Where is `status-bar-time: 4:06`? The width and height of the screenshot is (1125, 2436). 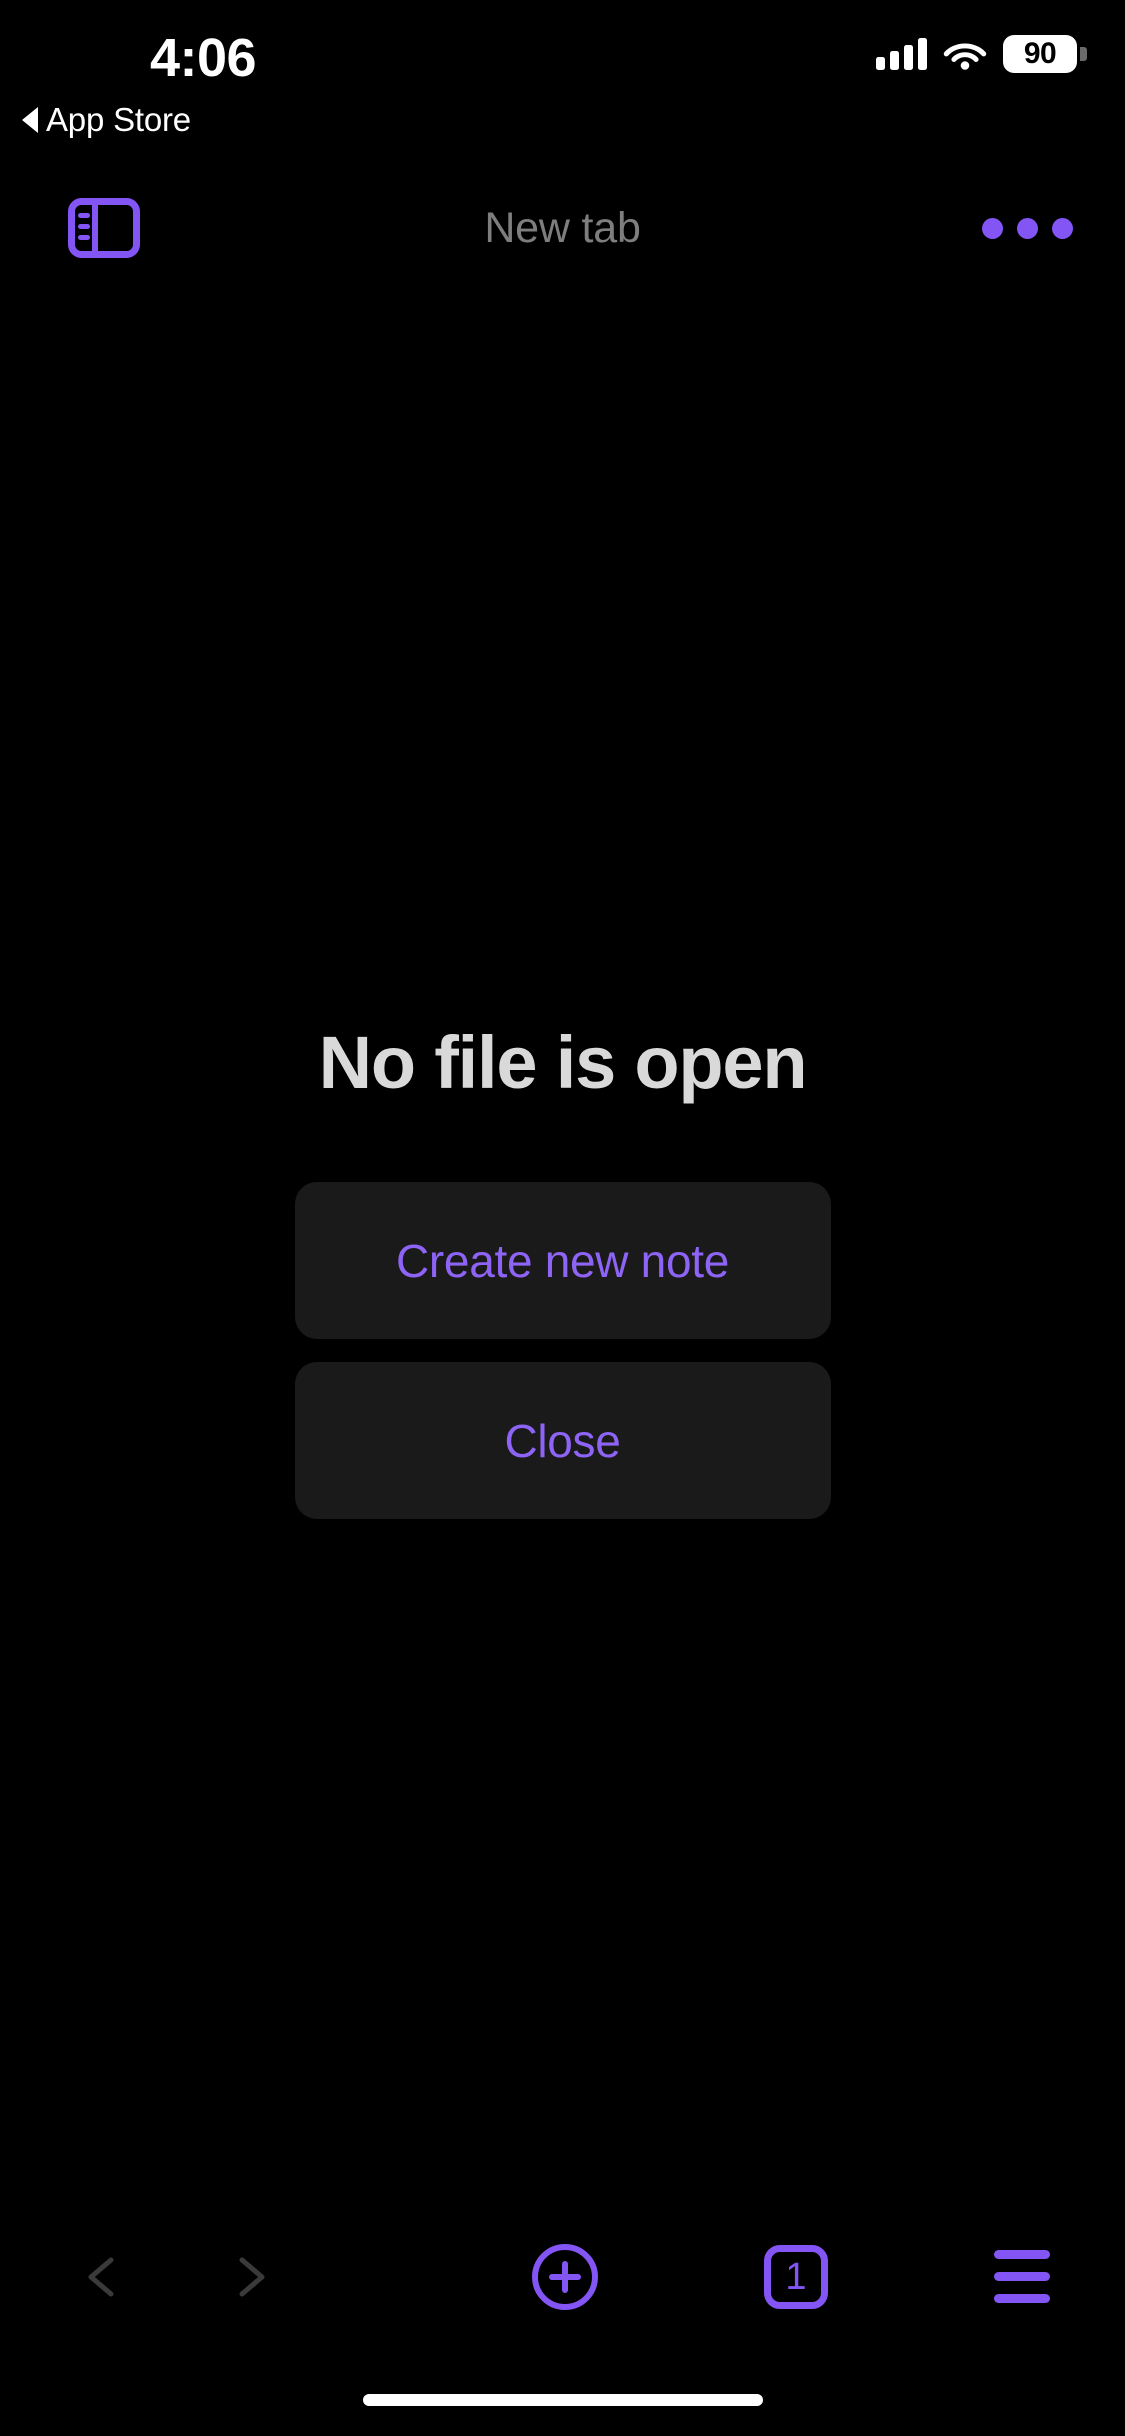 status-bar-time: 4:06 is located at coordinates (203, 58).